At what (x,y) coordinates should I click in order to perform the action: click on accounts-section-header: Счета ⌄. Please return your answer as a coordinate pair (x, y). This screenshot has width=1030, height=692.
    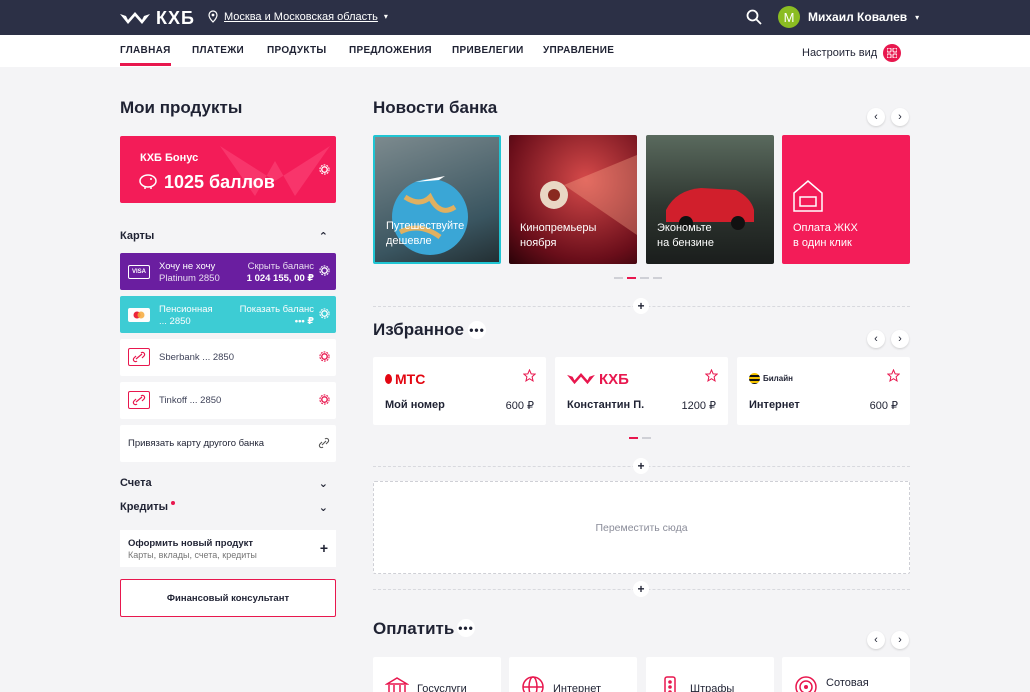
    Looking at the image, I should click on (228, 483).